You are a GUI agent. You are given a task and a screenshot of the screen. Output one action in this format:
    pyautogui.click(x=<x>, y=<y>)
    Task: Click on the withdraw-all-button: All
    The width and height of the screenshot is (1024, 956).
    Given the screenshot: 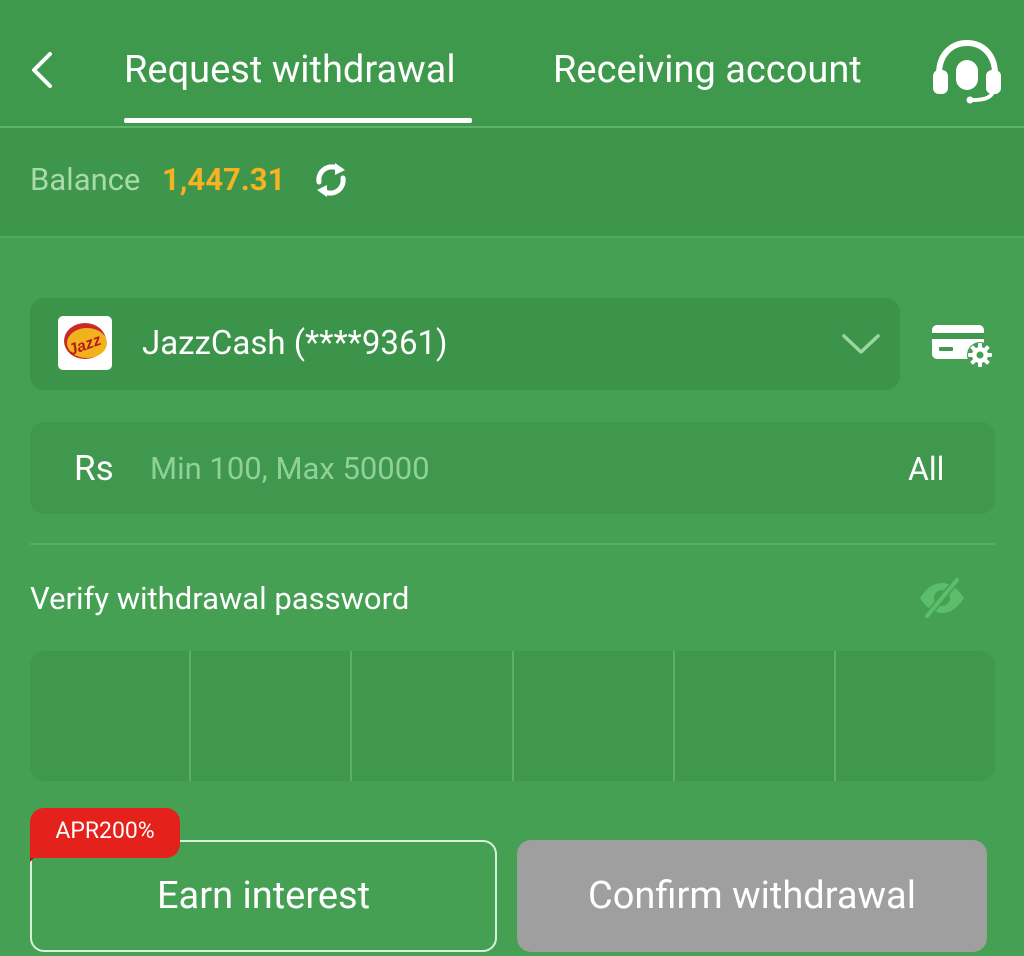 What is the action you would take?
    pyautogui.click(x=926, y=469)
    